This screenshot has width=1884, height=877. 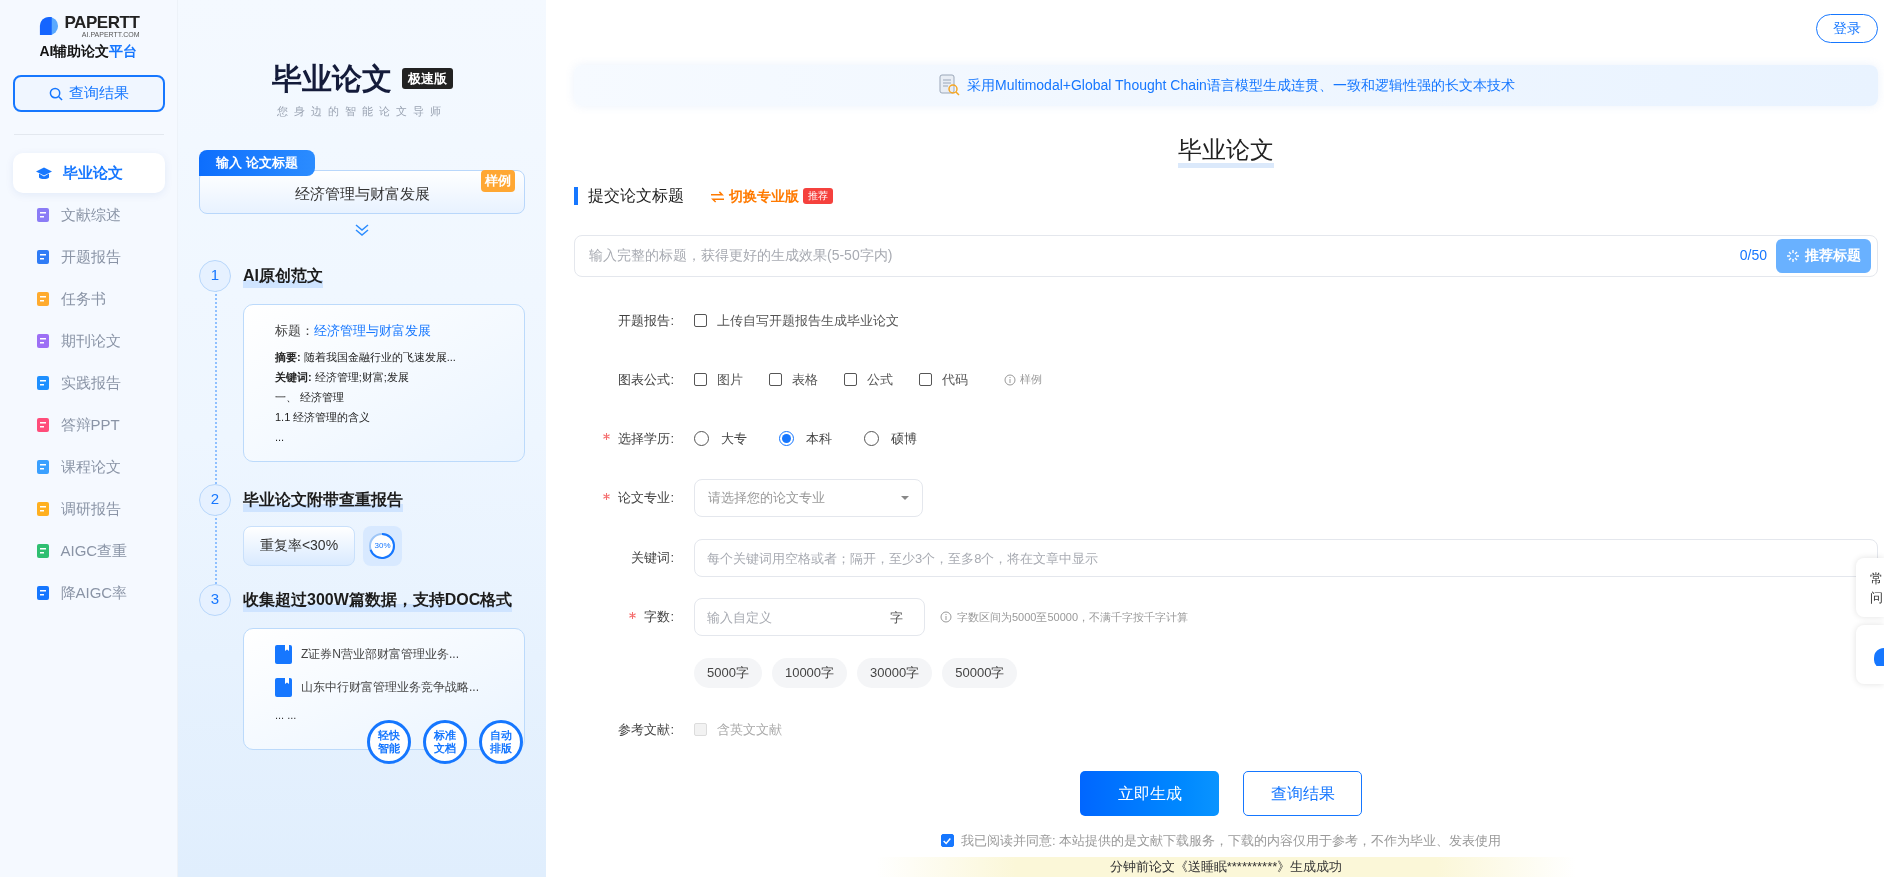 I want to click on recommend-badge: 推荐, so click(x=818, y=196).